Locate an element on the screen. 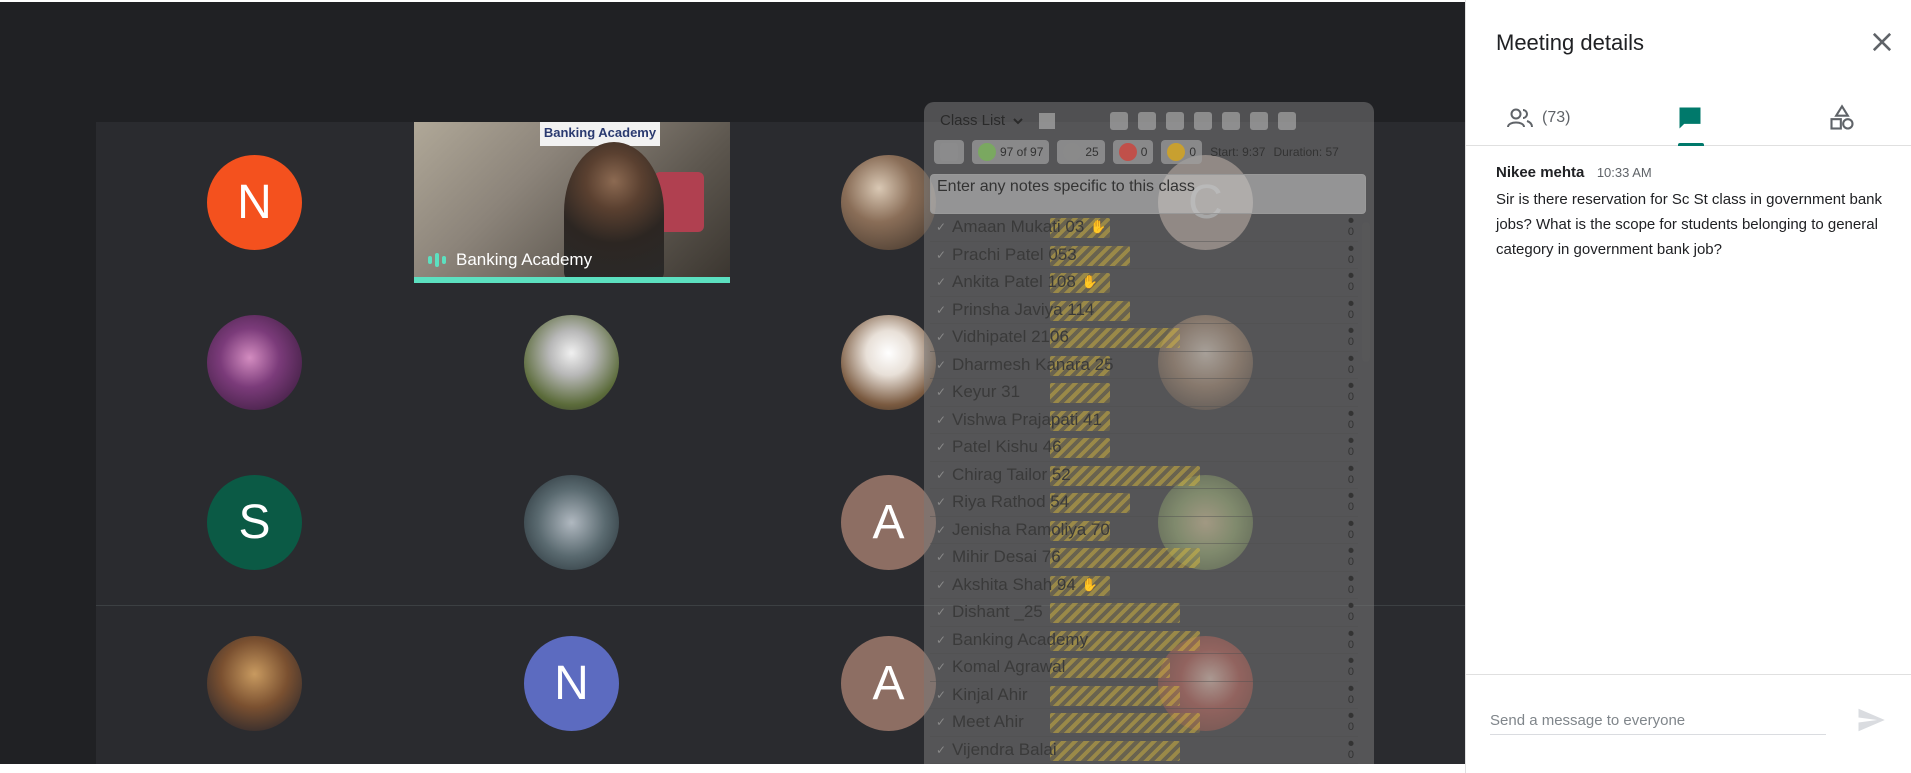  message-input is located at coordinates (1658, 721).